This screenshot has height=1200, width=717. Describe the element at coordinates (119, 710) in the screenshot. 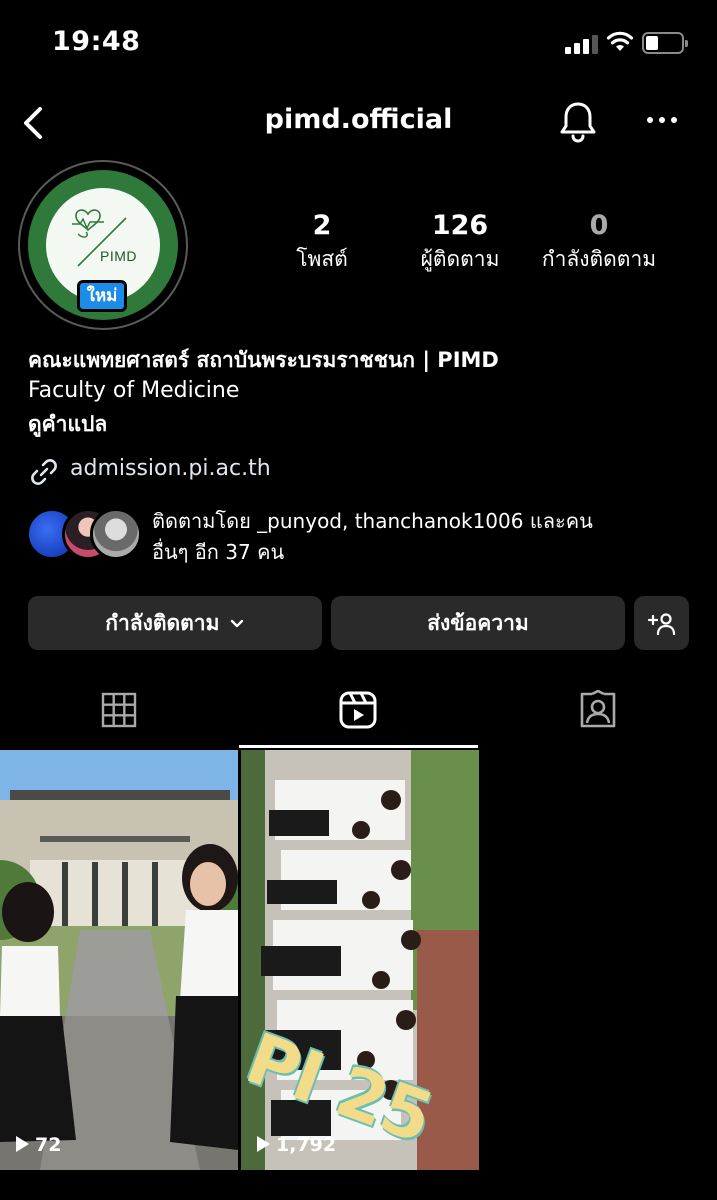

I see `grid-icon` at that location.